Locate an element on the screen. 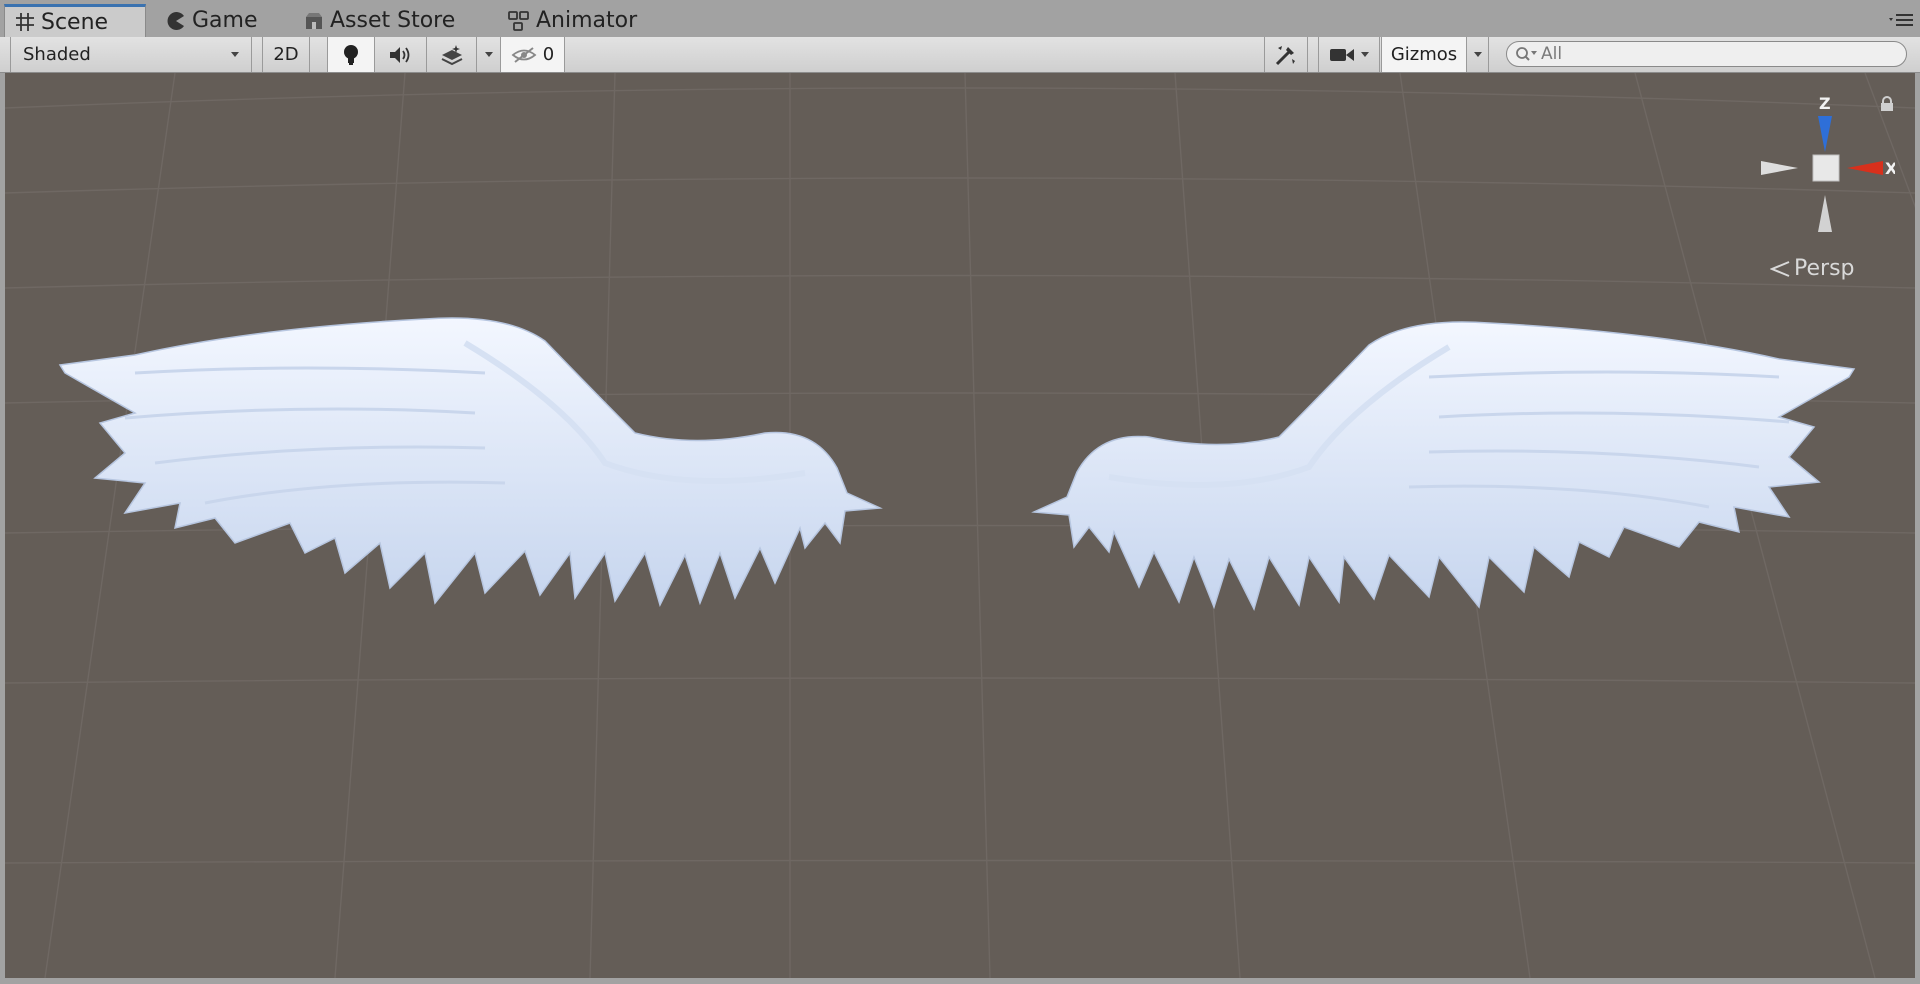  effects-toggle is located at coordinates (452, 54).